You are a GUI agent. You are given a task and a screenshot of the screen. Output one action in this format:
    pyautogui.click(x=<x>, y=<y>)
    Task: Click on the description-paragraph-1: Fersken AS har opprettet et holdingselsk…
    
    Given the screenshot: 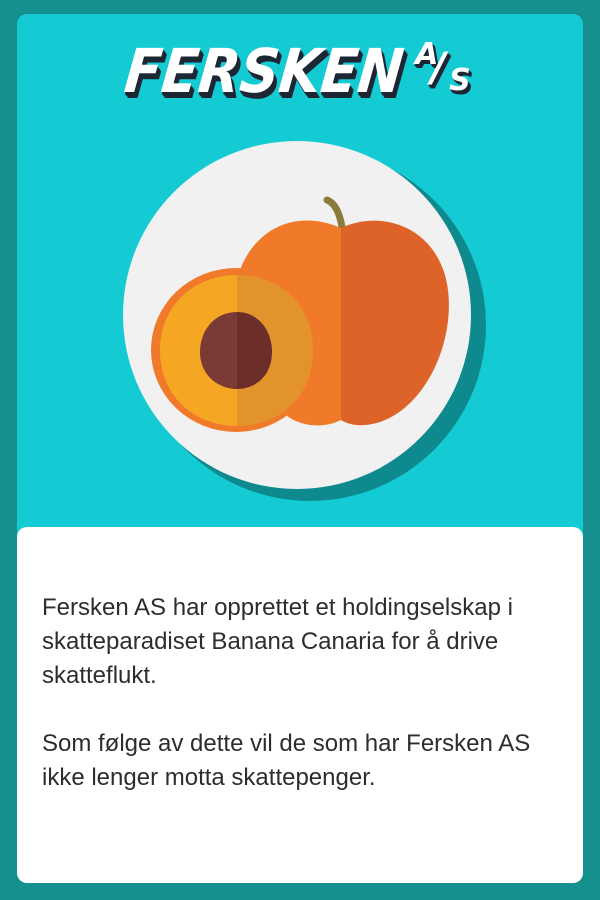 What is the action you would take?
    pyautogui.click(x=277, y=641)
    